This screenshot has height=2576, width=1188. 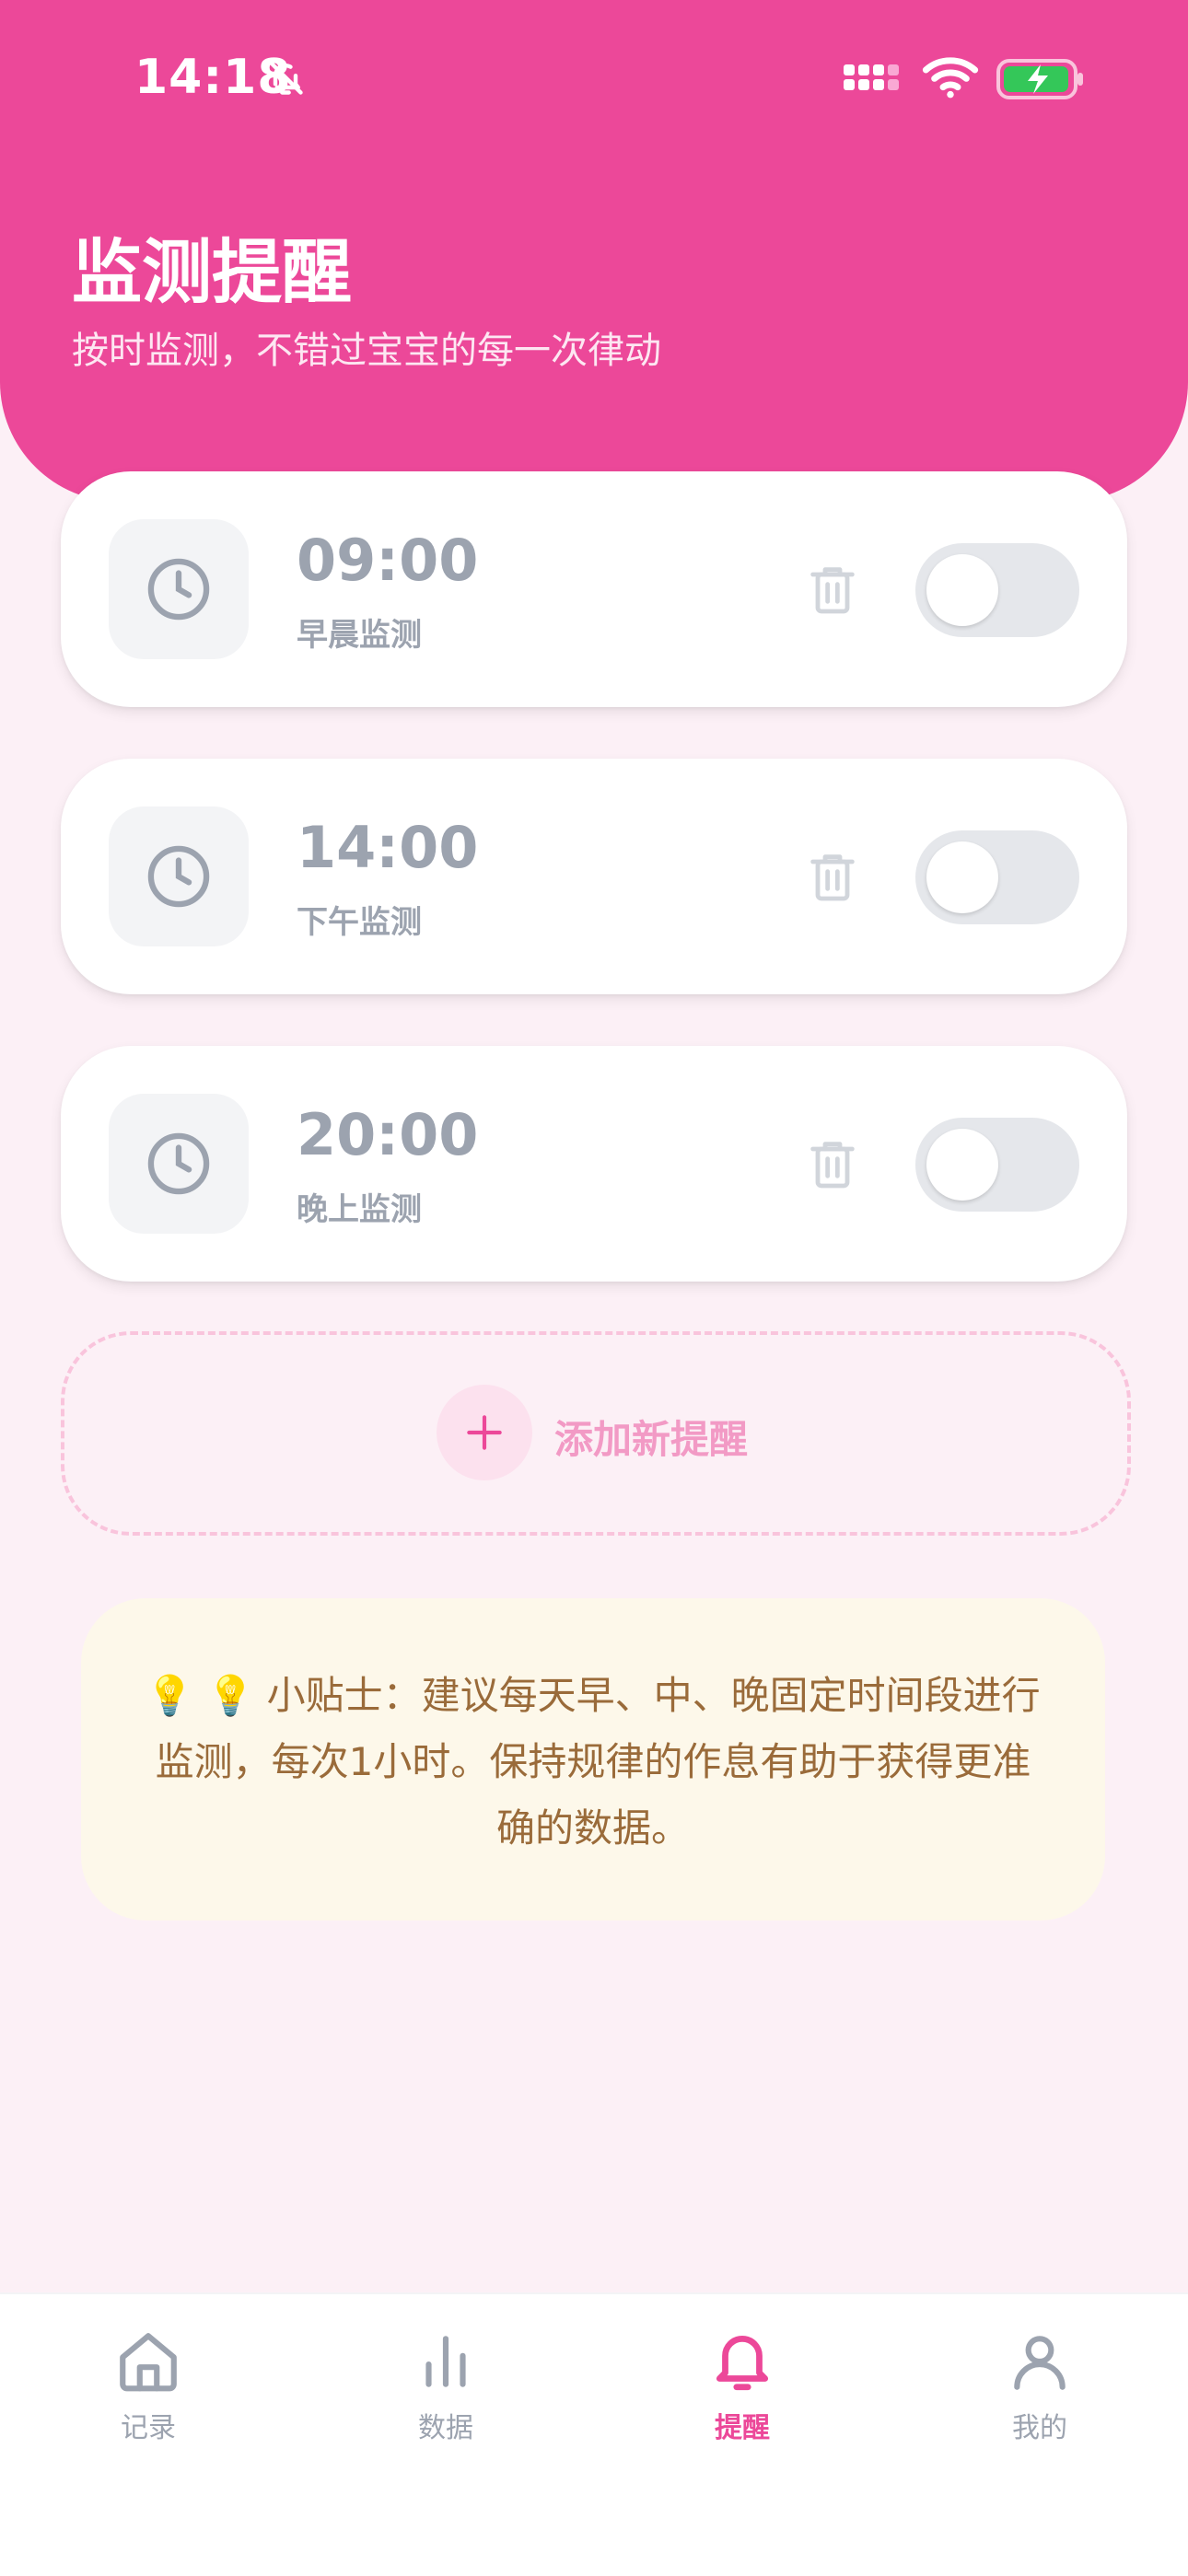 I want to click on reminder-time: 14:00, so click(x=388, y=847).